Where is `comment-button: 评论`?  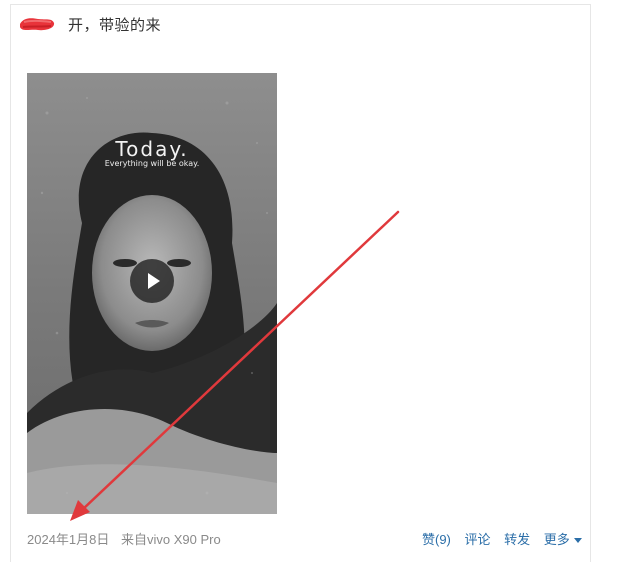 comment-button: 评论 is located at coordinates (478, 538).